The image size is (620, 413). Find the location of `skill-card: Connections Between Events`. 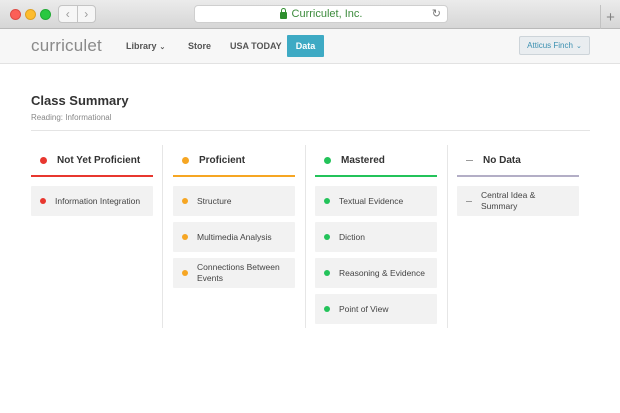

skill-card: Connections Between Events is located at coordinates (234, 273).